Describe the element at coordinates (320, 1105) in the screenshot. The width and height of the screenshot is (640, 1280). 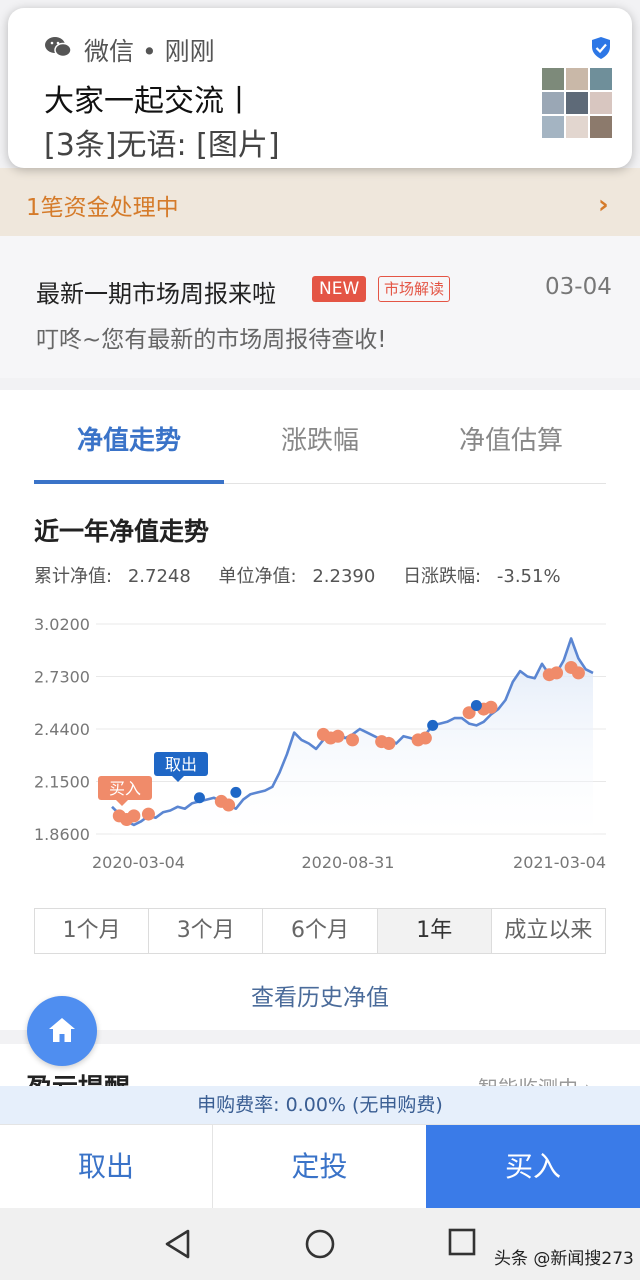
I see `purchase-fee-bar: 申购费率: 0.00% (无申购费)` at that location.